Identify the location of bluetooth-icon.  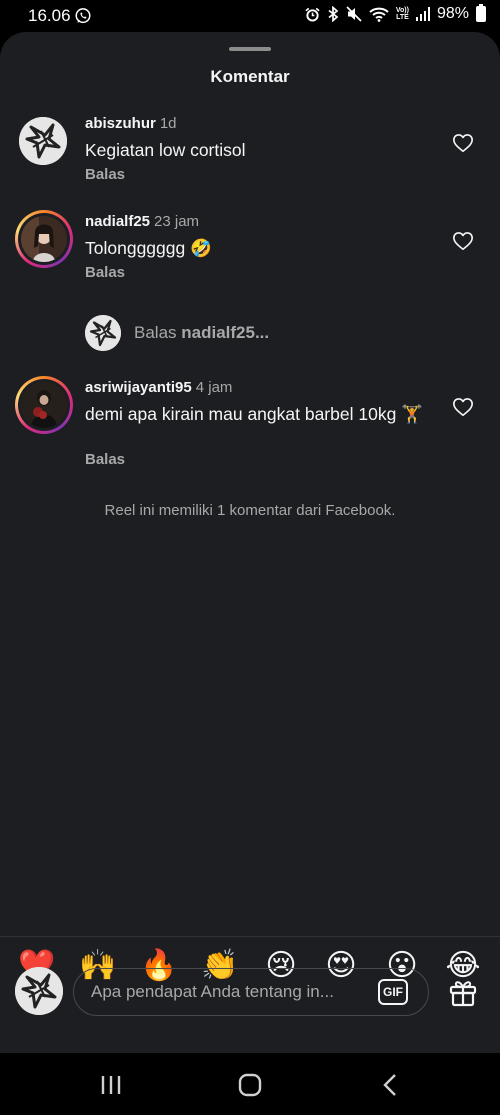
(333, 14).